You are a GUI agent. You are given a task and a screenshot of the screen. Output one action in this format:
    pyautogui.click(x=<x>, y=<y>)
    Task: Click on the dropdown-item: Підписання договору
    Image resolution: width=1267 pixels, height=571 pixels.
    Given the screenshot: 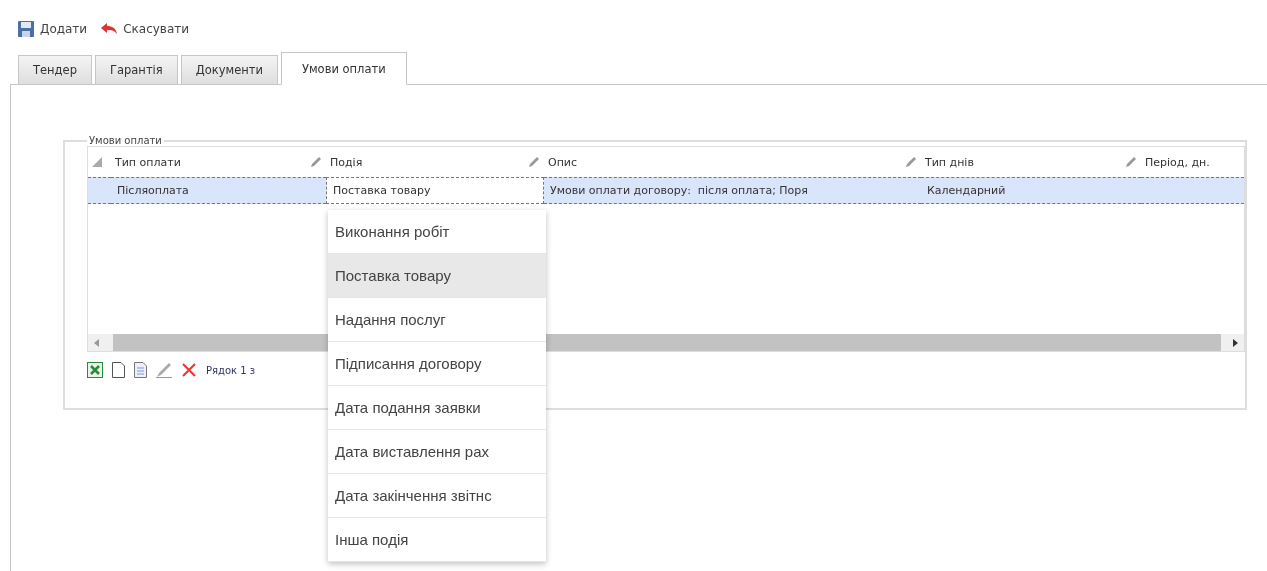 What is the action you would take?
    pyautogui.click(x=437, y=364)
    